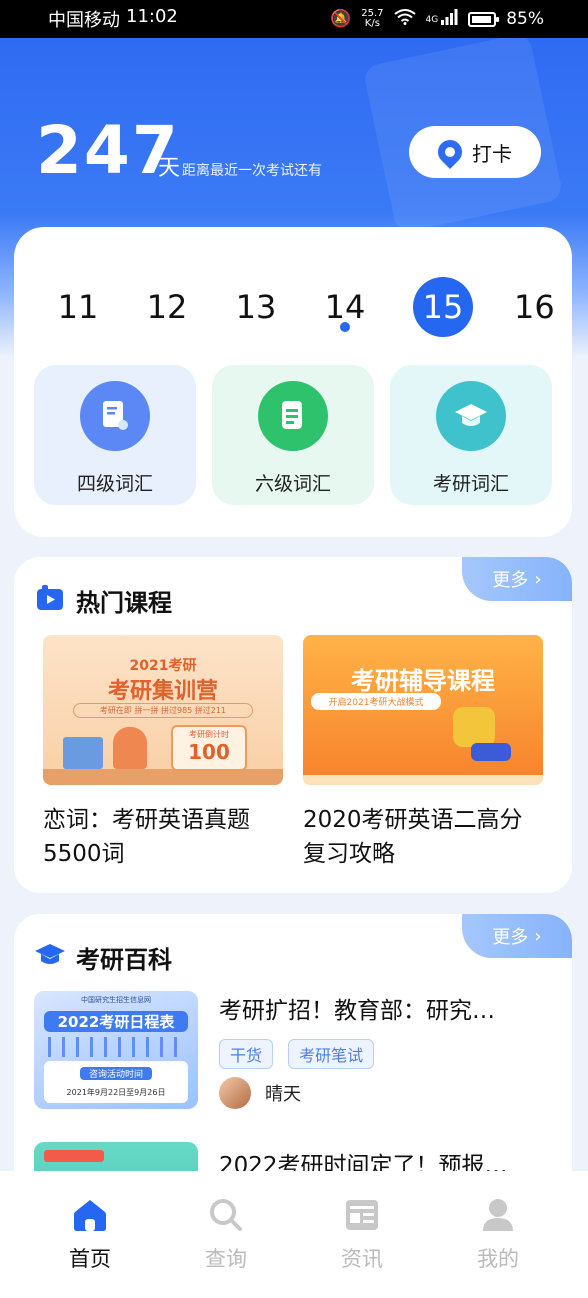 This screenshot has width=588, height=1298. What do you see at coordinates (498, 1259) in the screenshot?
I see `nav-label: 我的` at bounding box center [498, 1259].